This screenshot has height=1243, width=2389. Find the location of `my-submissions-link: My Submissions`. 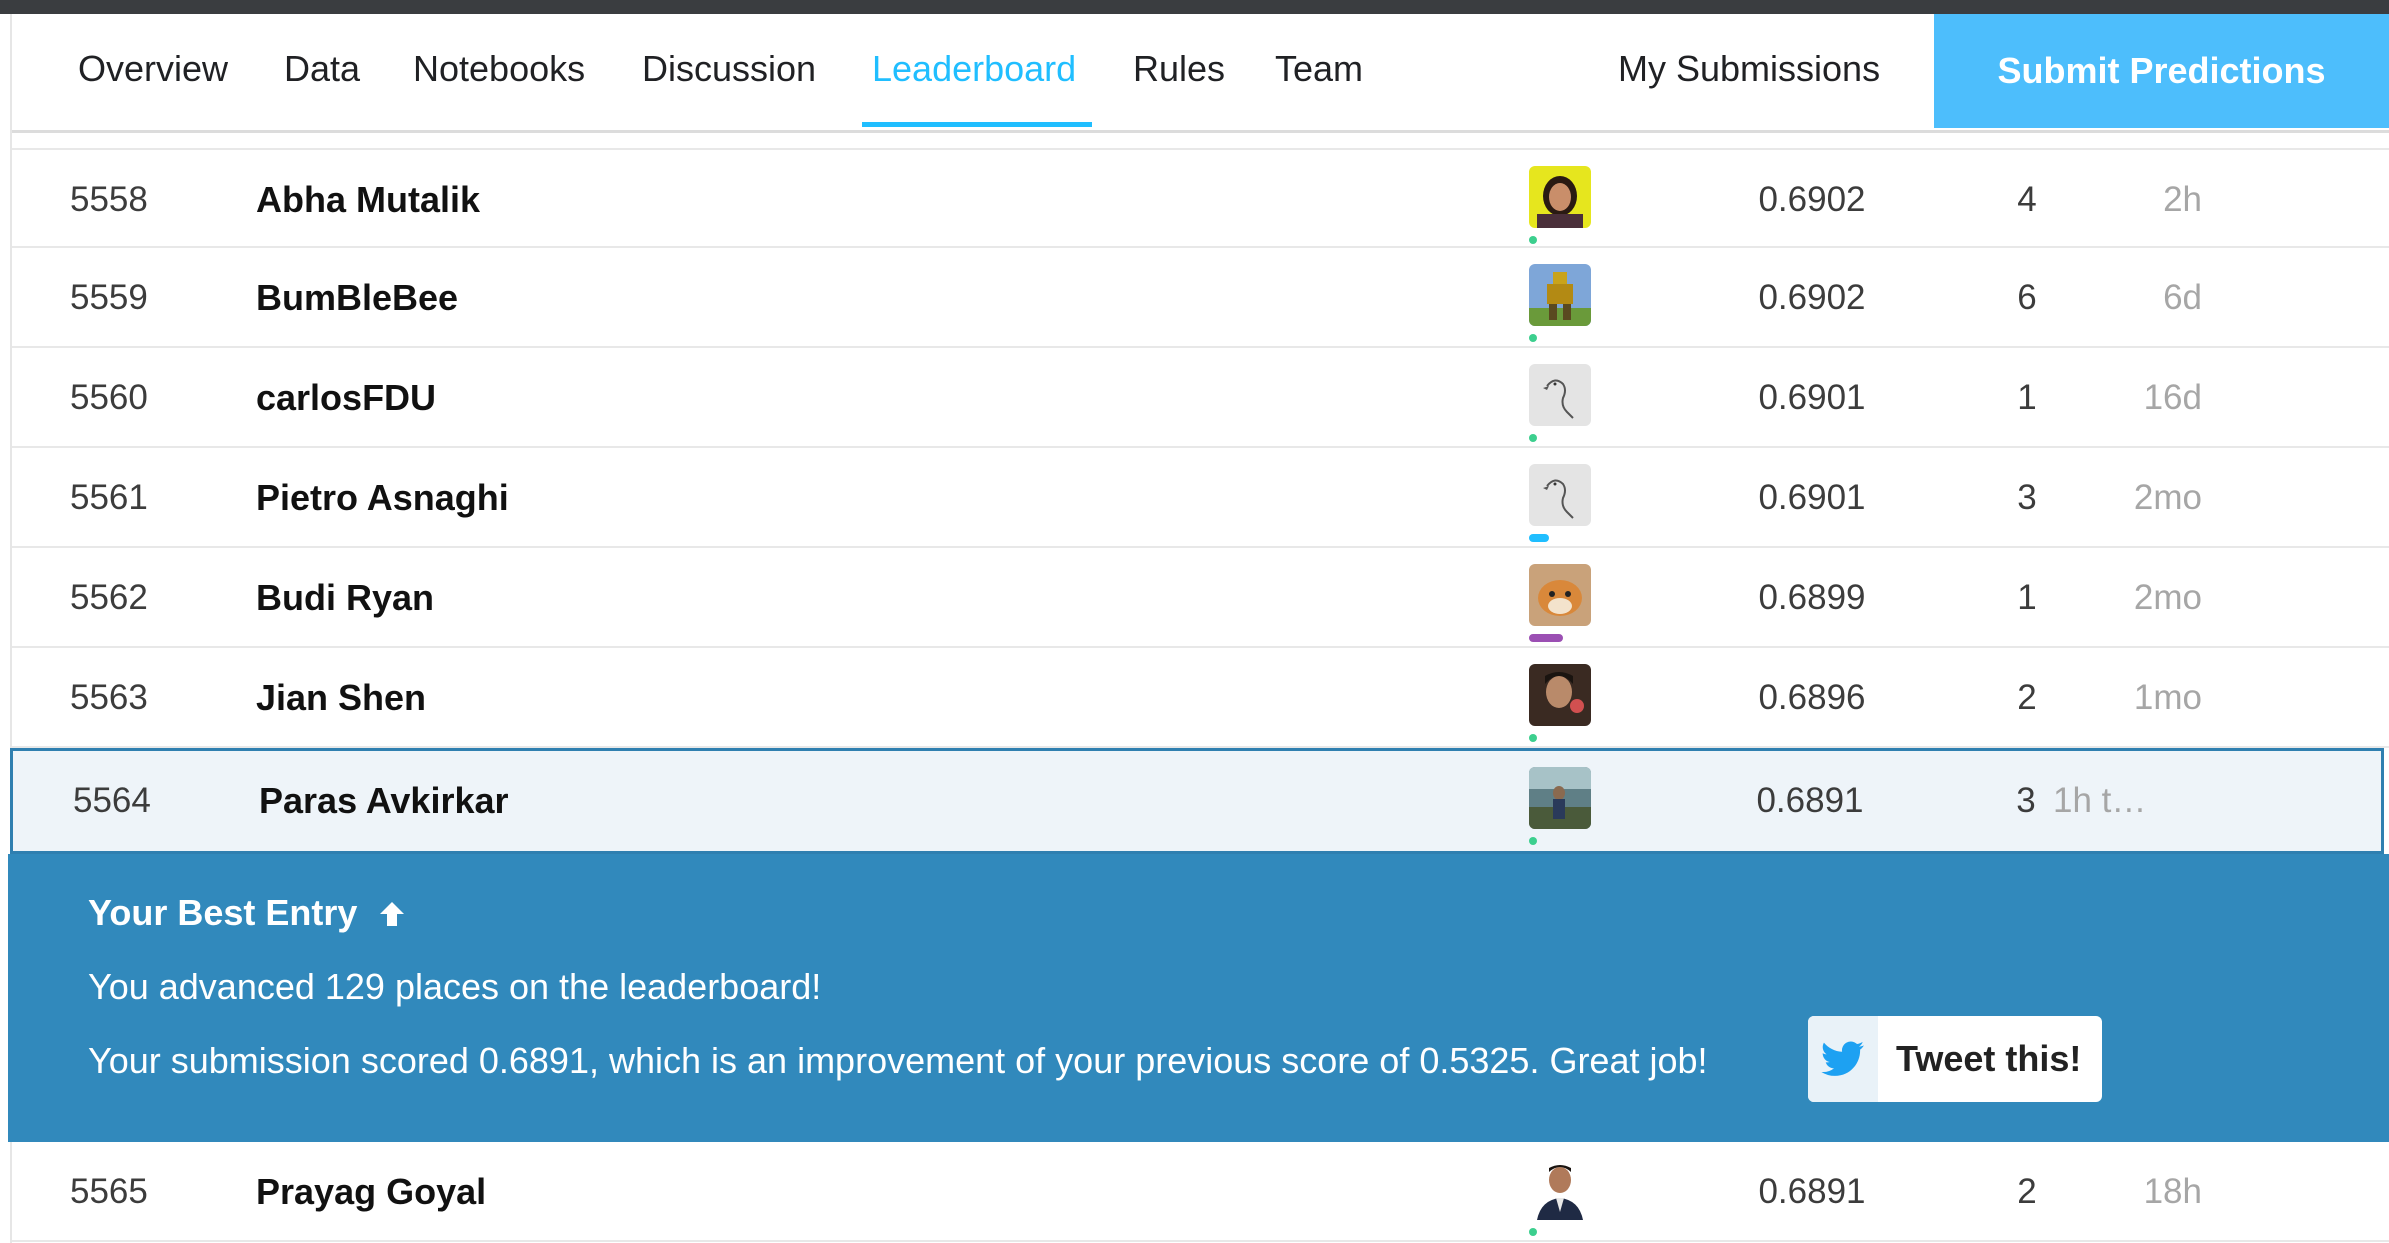

my-submissions-link: My Submissions is located at coordinates (1749, 69).